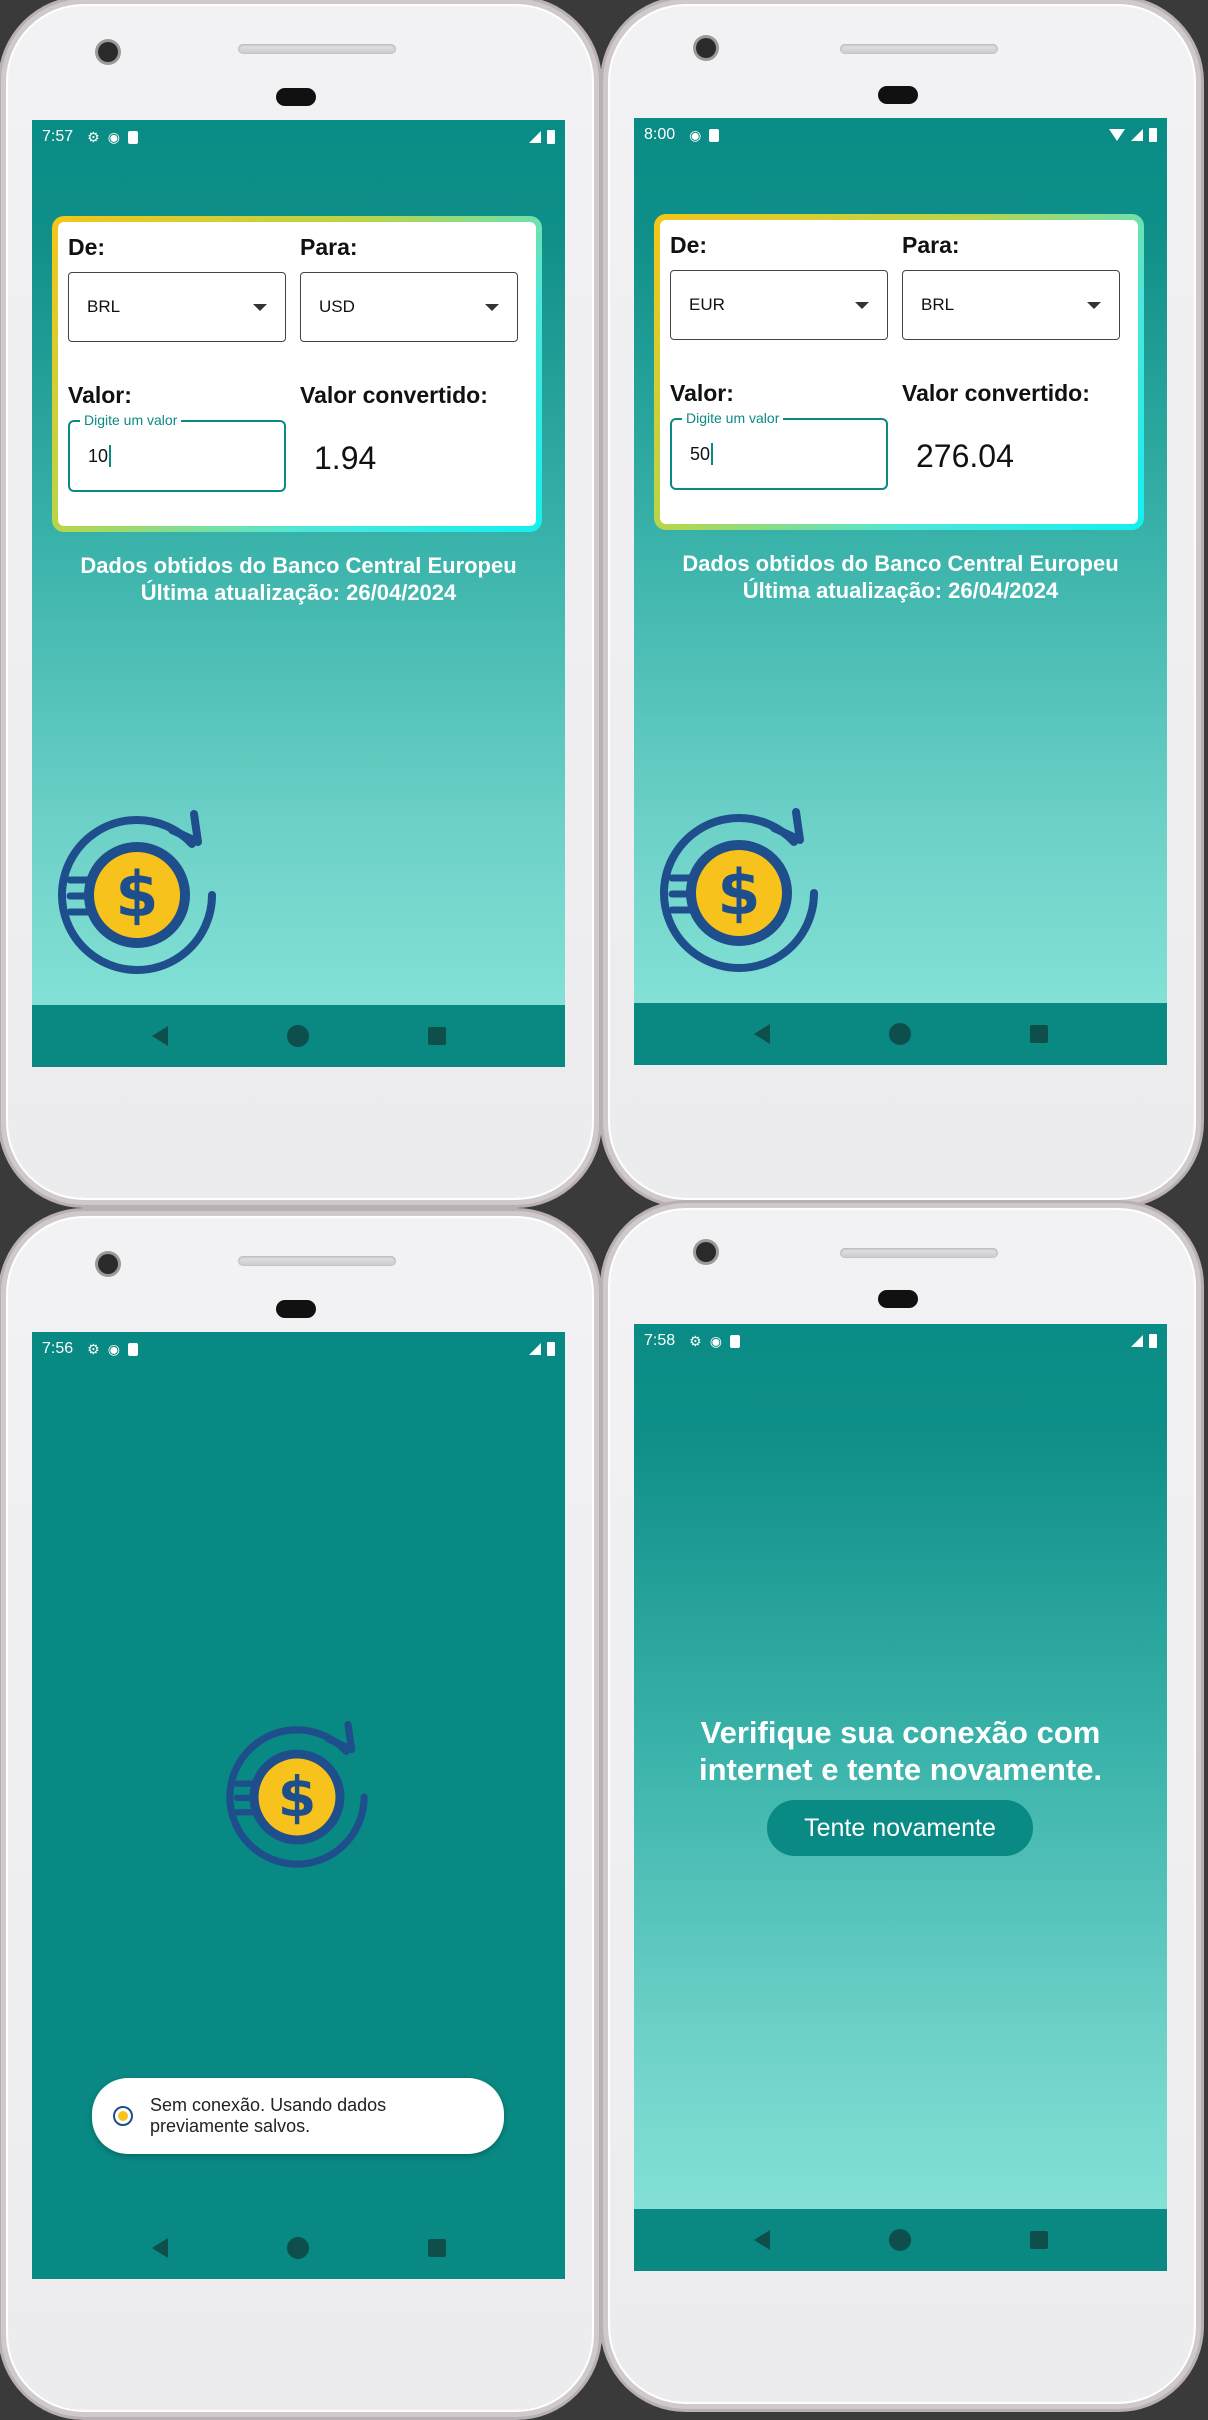 This screenshot has width=1208, height=2420. What do you see at coordinates (104, 306) in the screenshot?
I see `from-currency-value: BRL` at bounding box center [104, 306].